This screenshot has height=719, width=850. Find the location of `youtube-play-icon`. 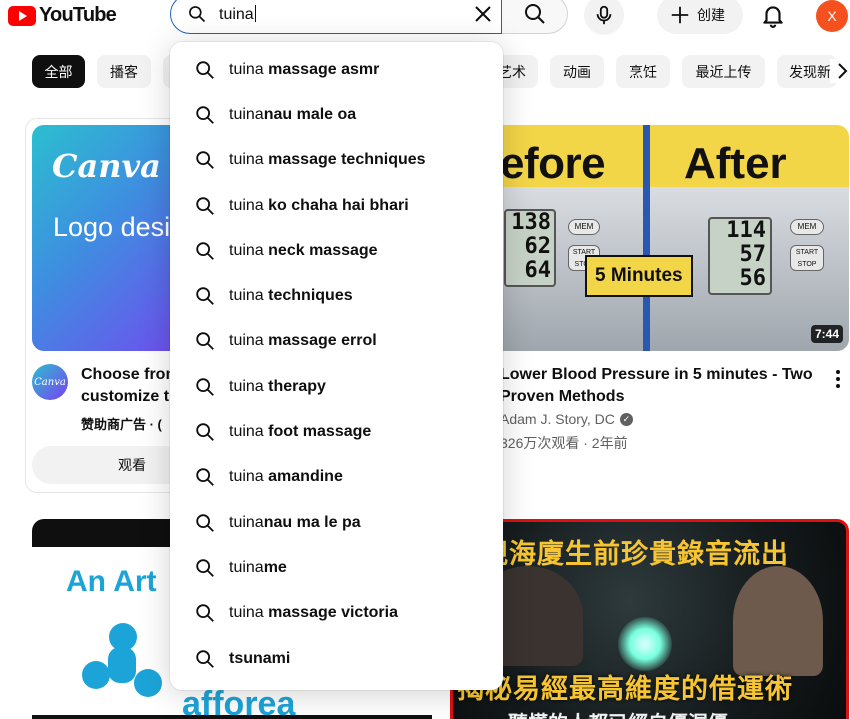

youtube-play-icon is located at coordinates (22, 15).